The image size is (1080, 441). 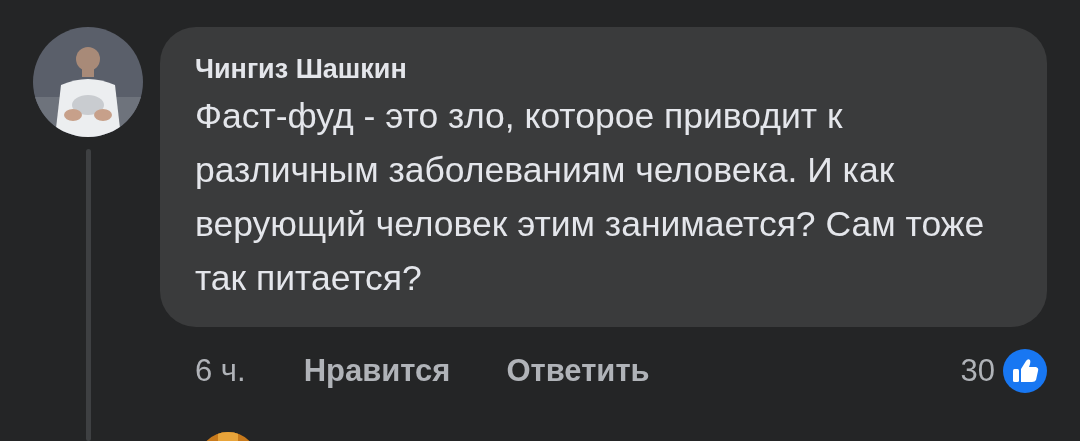 What do you see at coordinates (977, 371) in the screenshot?
I see `reaction-count: 30` at bounding box center [977, 371].